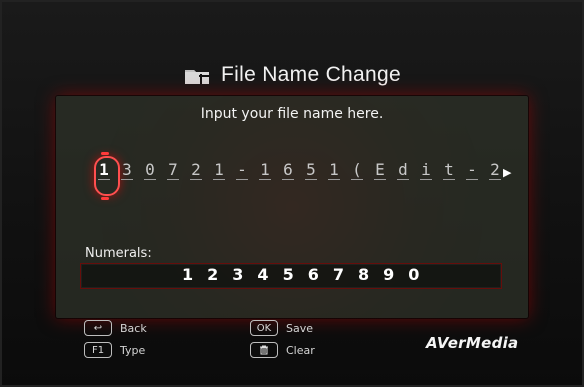  I want to click on trash-icon, so click(264, 350).